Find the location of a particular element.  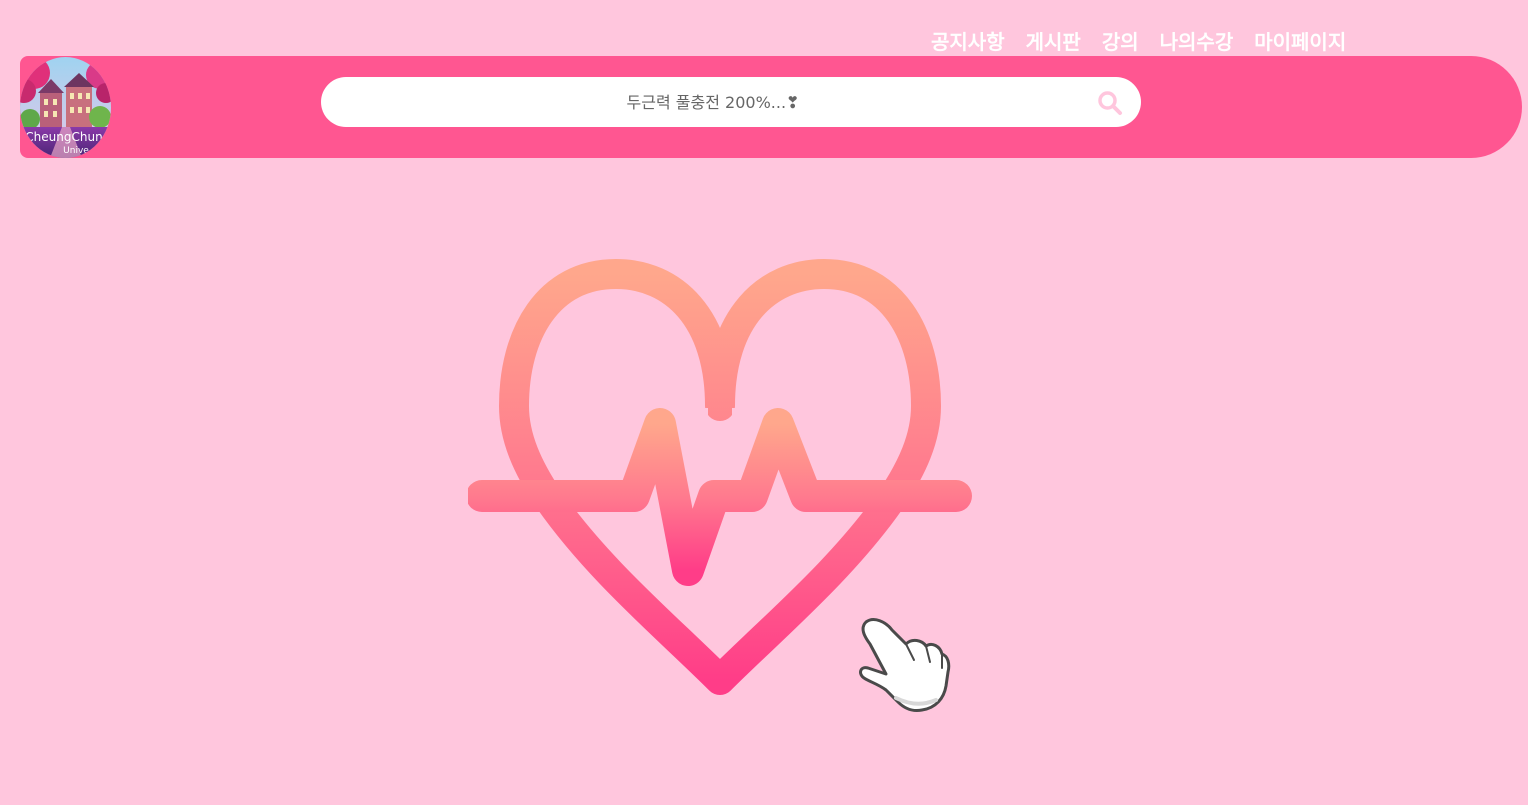

search-button is located at coordinates (1110, 103).